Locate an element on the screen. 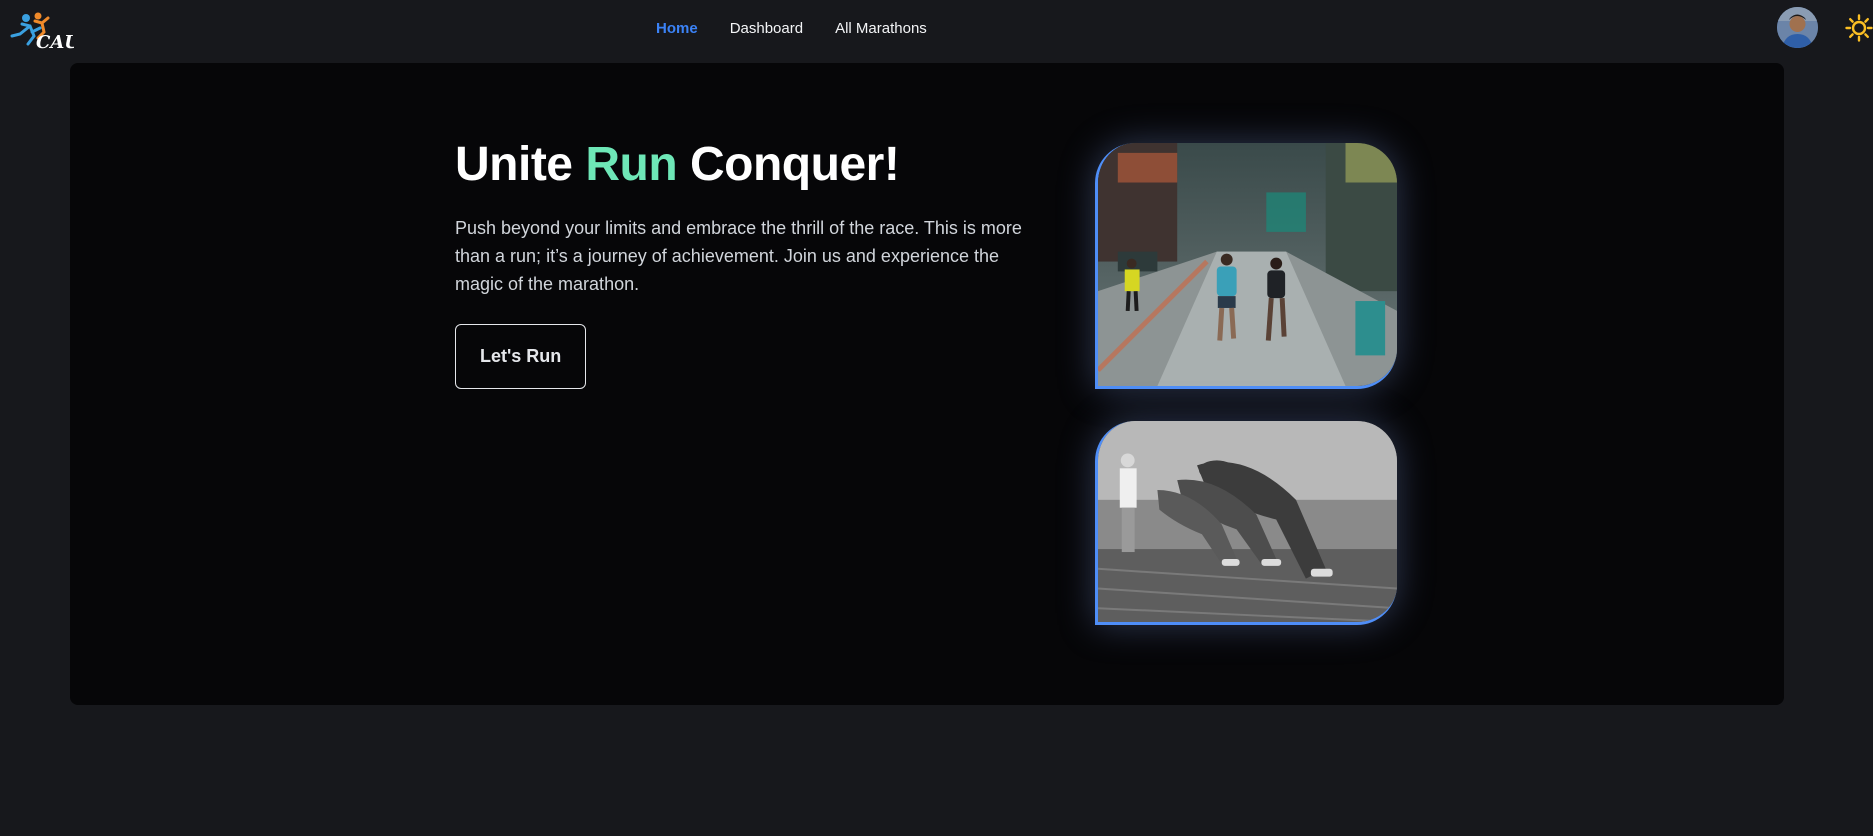 Image resolution: width=1873 pixels, height=836 pixels. nav-link-all-marathons: All Marathons is located at coordinates (881, 28).